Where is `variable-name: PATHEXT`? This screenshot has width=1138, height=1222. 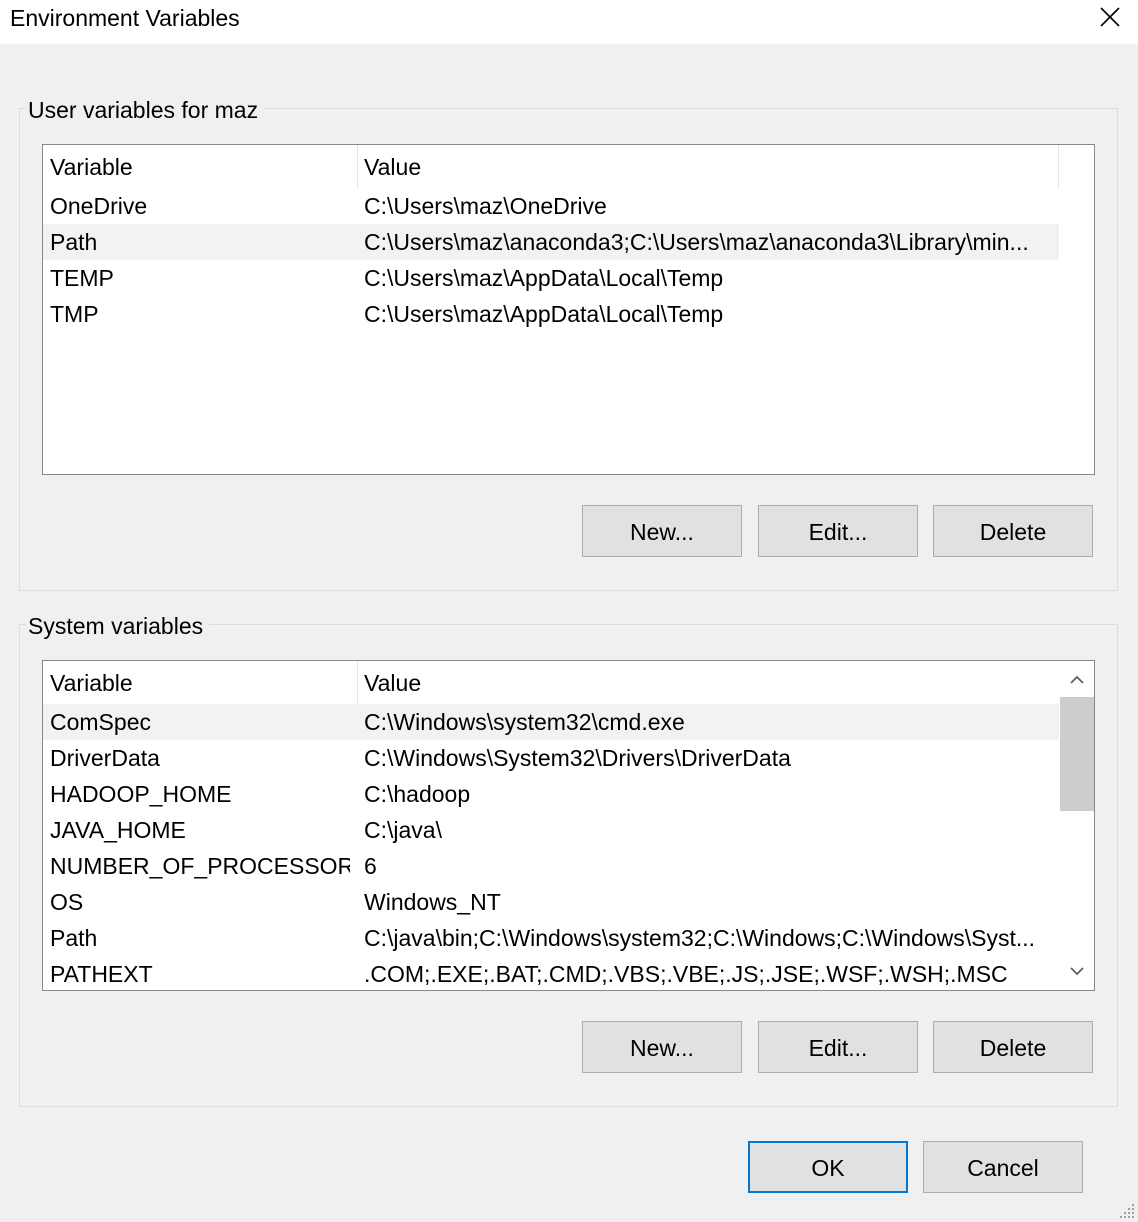 variable-name: PATHEXT is located at coordinates (101, 974).